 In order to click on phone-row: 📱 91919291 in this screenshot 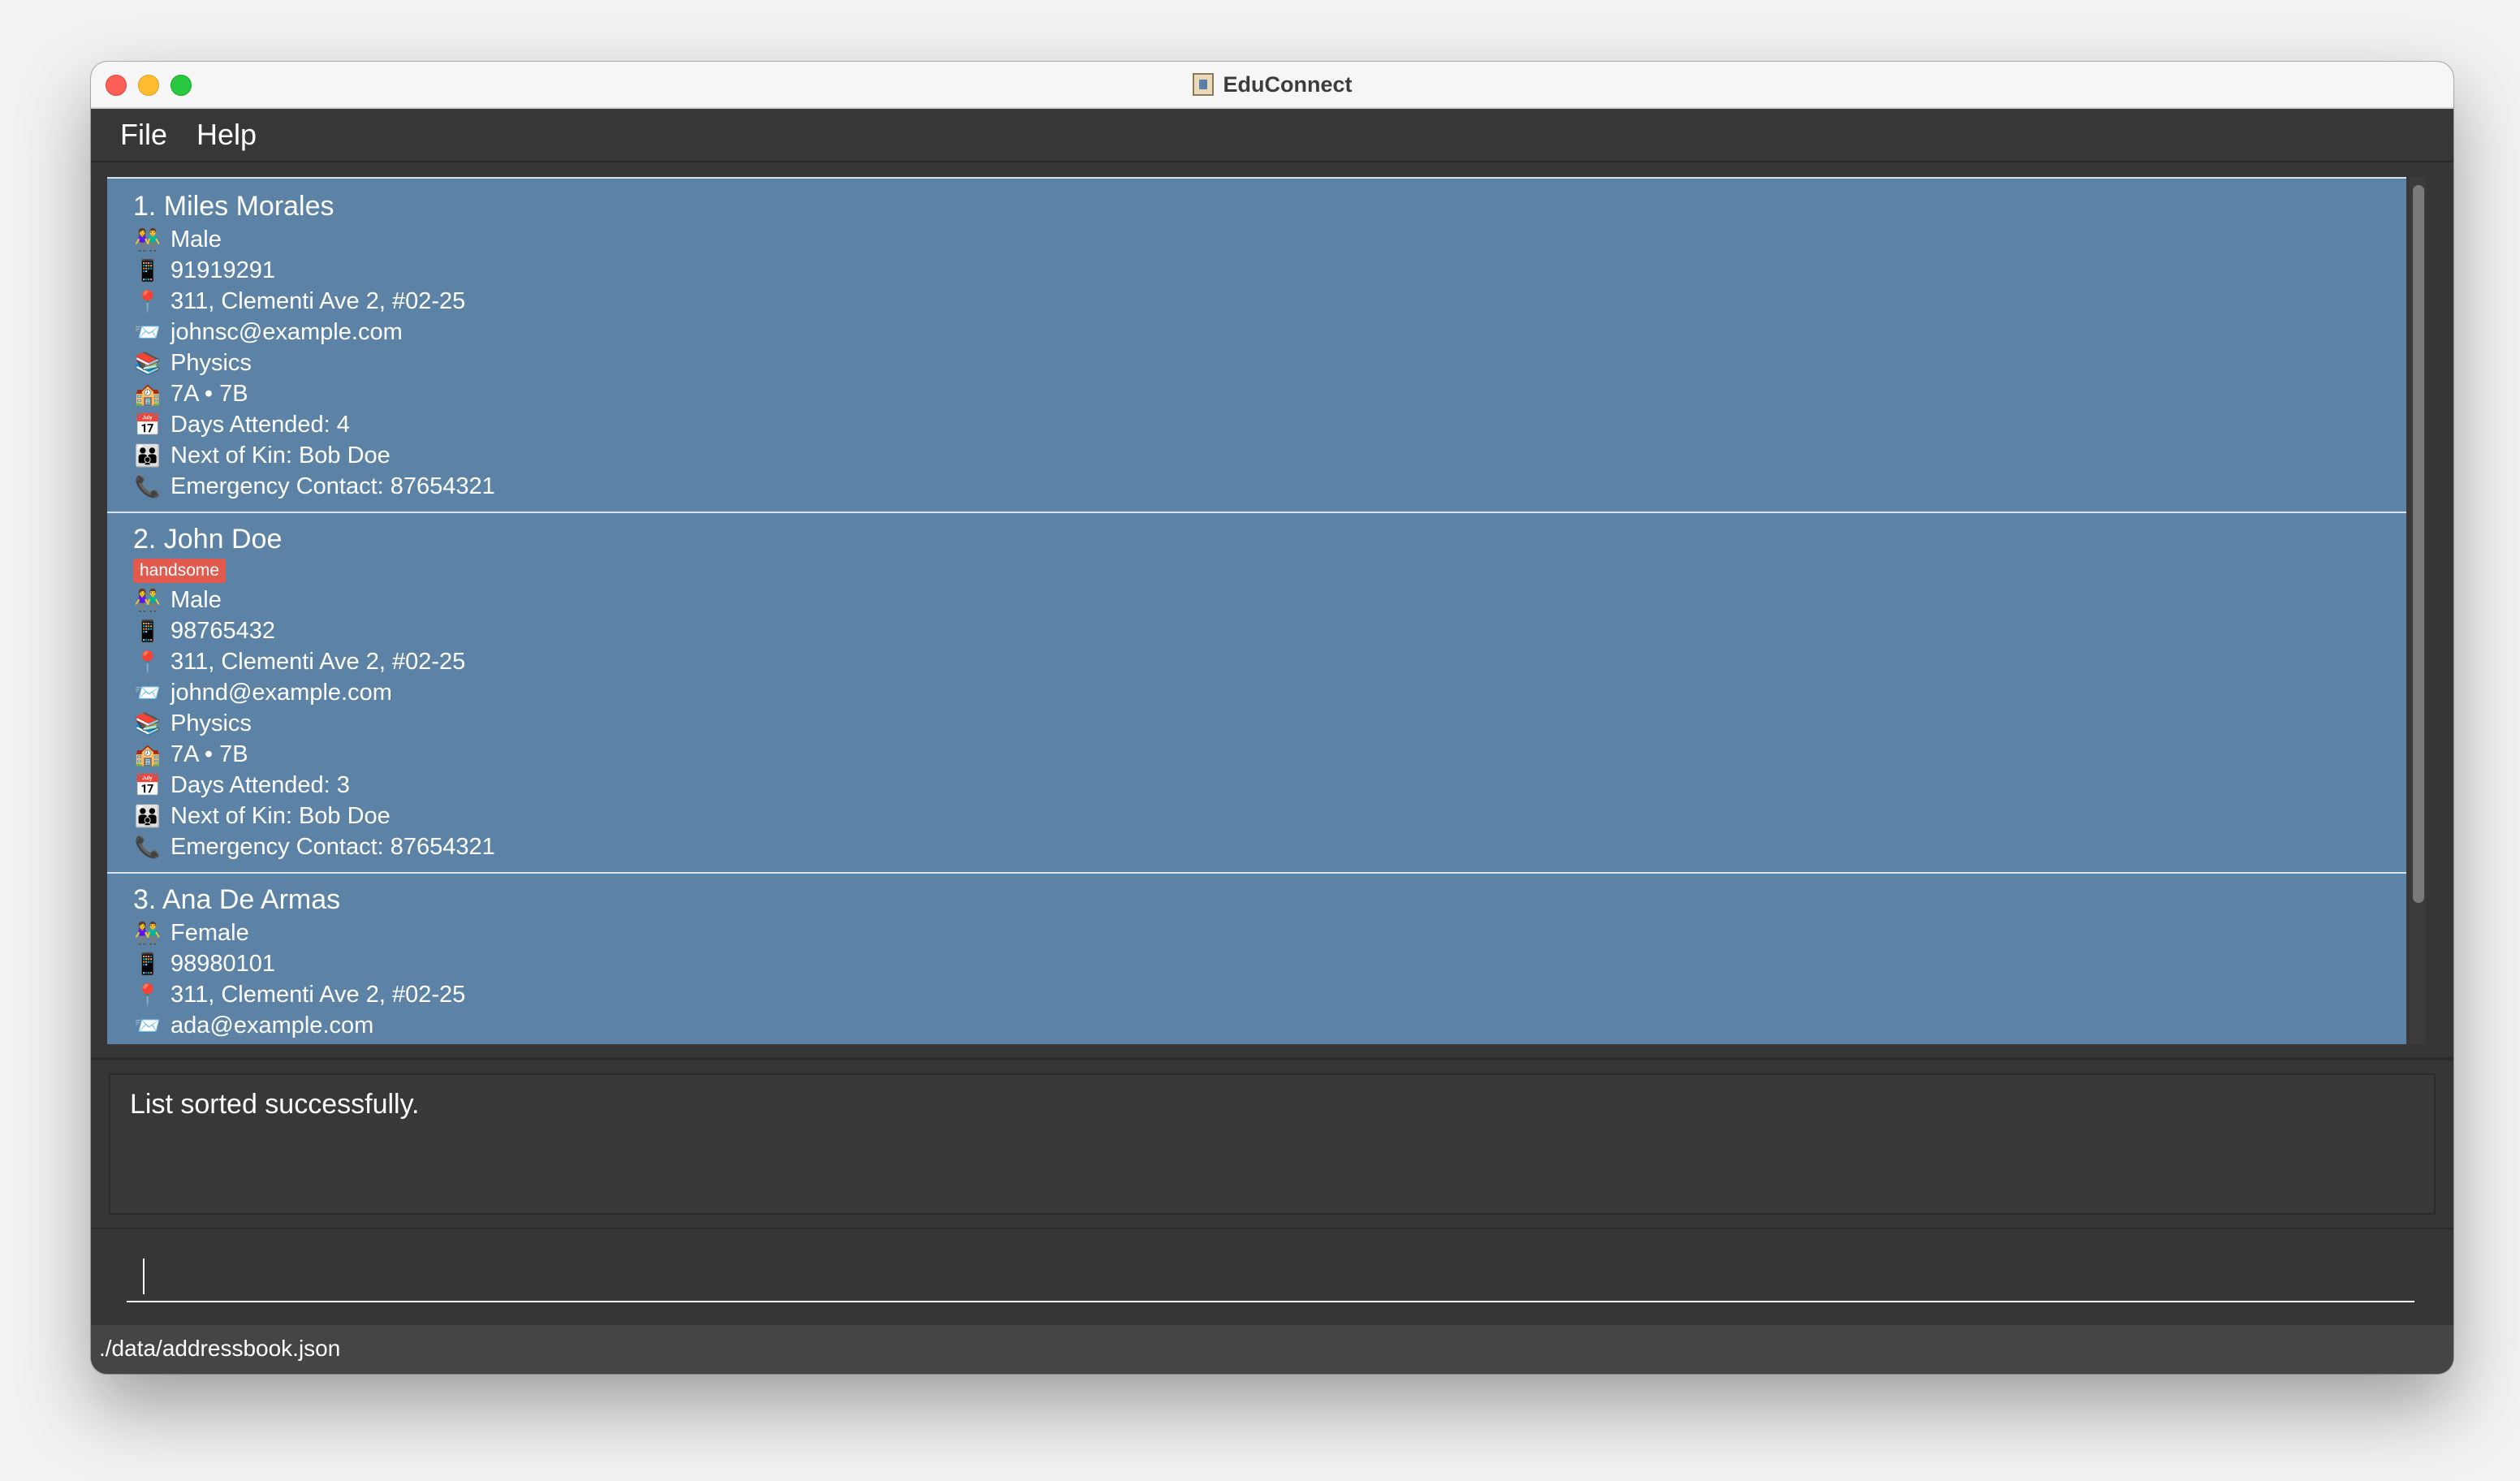, I will do `click(204, 270)`.